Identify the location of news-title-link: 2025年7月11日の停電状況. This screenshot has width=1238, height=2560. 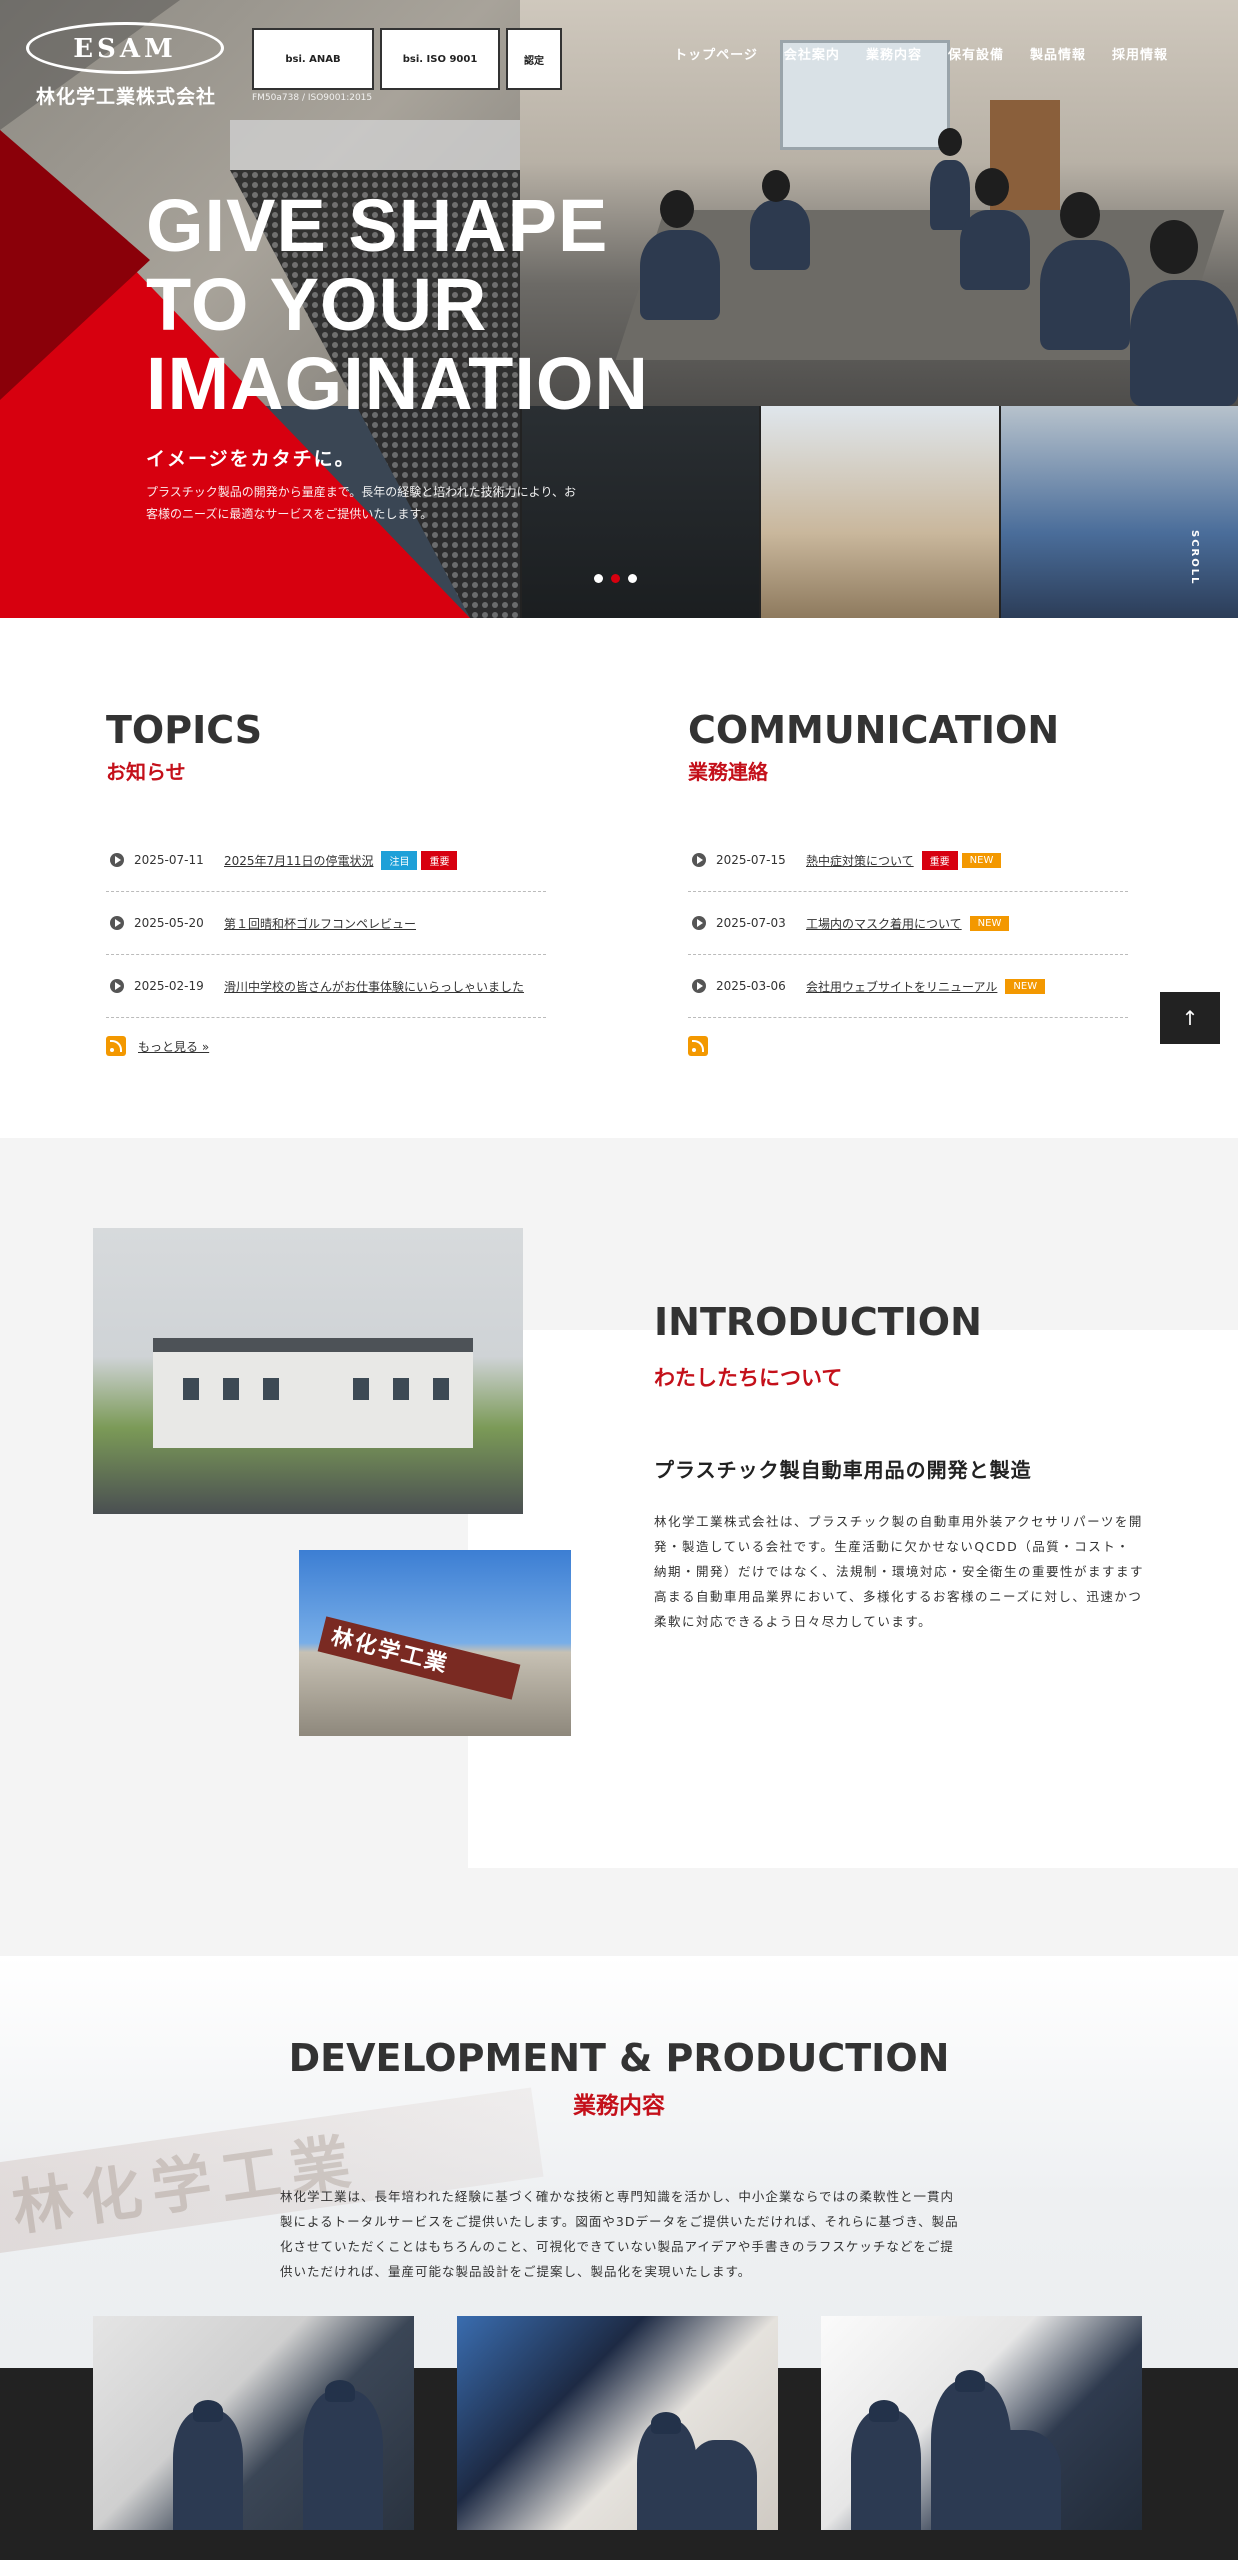
(298, 860).